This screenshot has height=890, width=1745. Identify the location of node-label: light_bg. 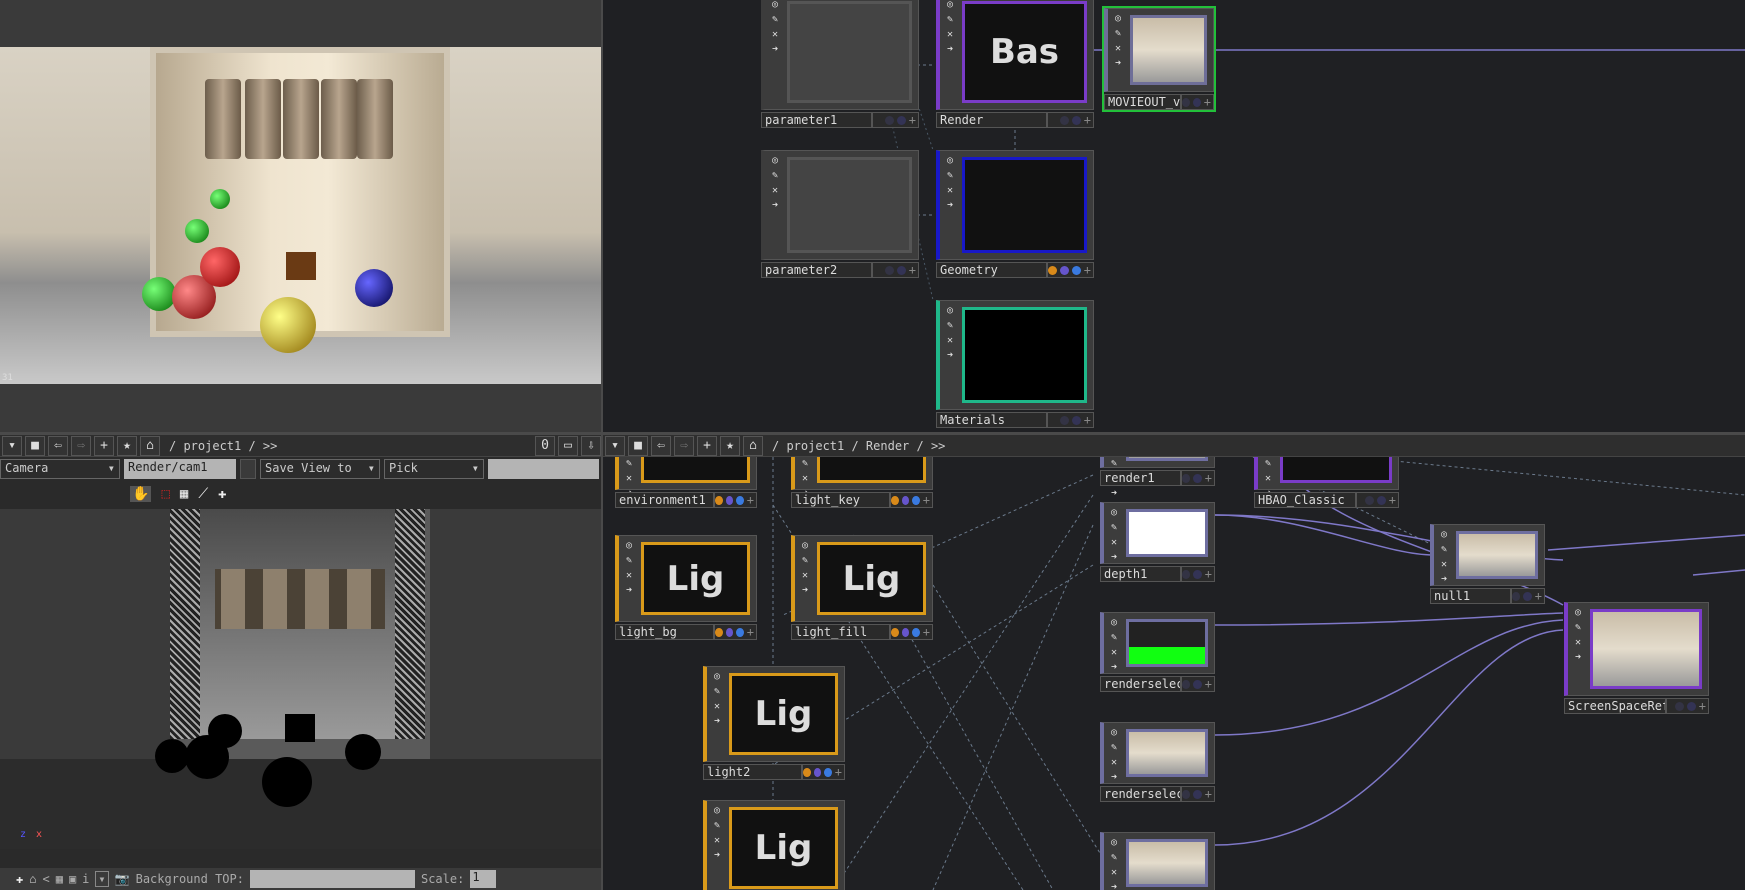
(665, 632).